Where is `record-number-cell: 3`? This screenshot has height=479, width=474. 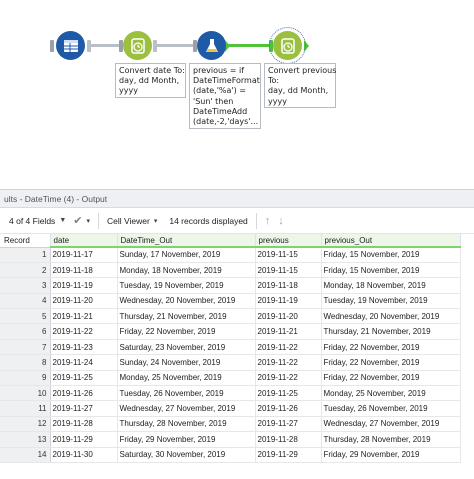
record-number-cell: 3 is located at coordinates (25, 285).